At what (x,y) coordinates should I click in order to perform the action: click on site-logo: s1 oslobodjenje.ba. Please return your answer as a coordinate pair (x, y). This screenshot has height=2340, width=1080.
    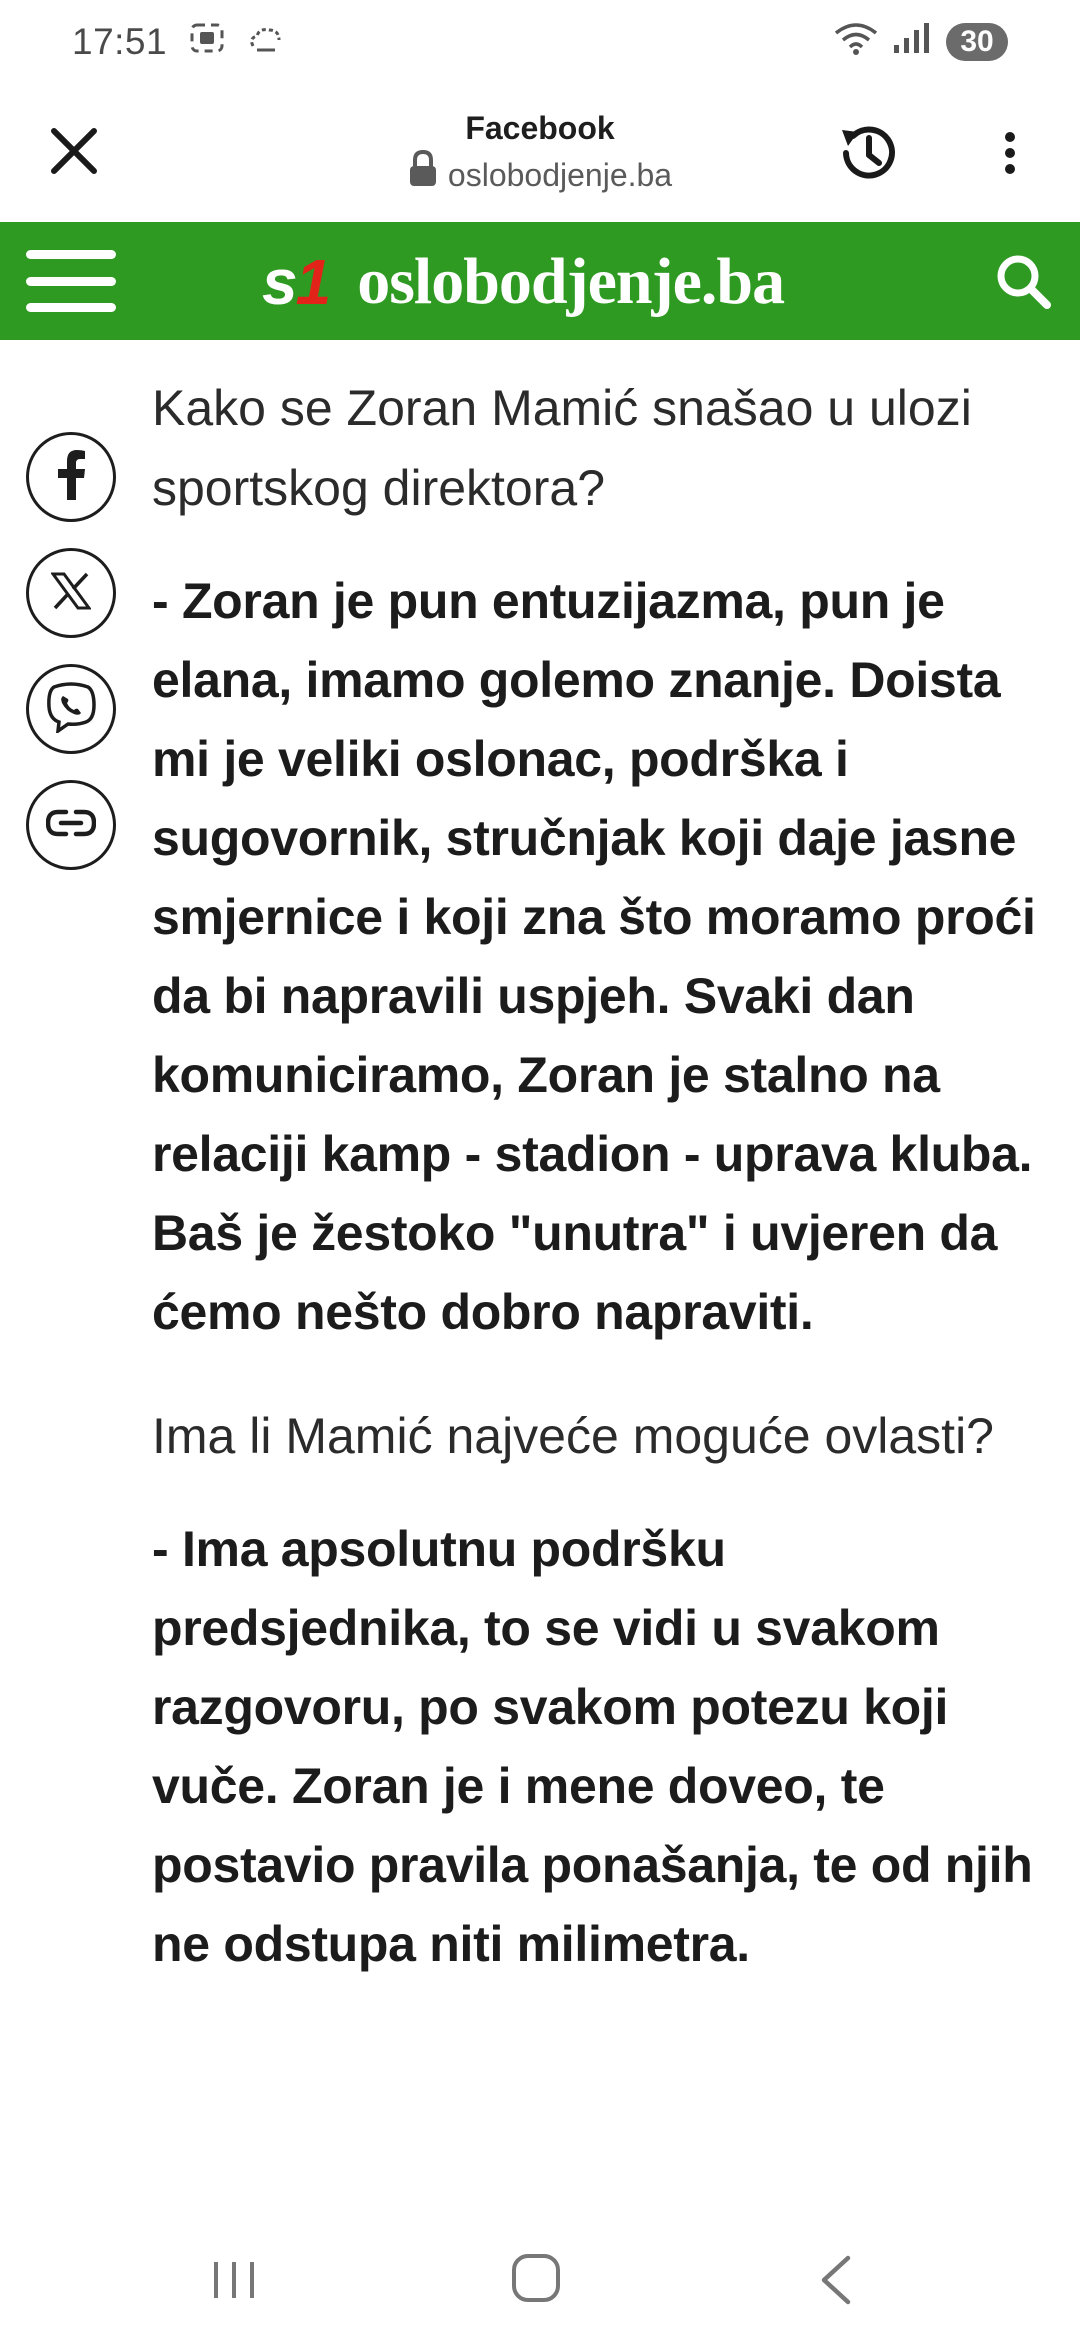
    Looking at the image, I should click on (523, 282).